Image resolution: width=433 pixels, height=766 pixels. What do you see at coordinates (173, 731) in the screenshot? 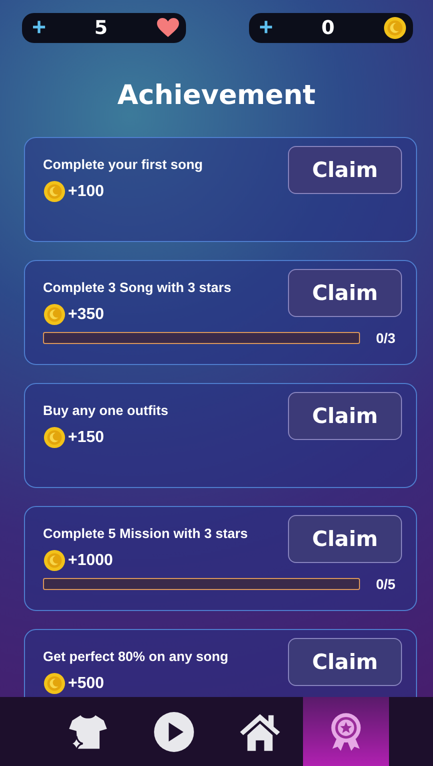
I see `play-icon` at bounding box center [173, 731].